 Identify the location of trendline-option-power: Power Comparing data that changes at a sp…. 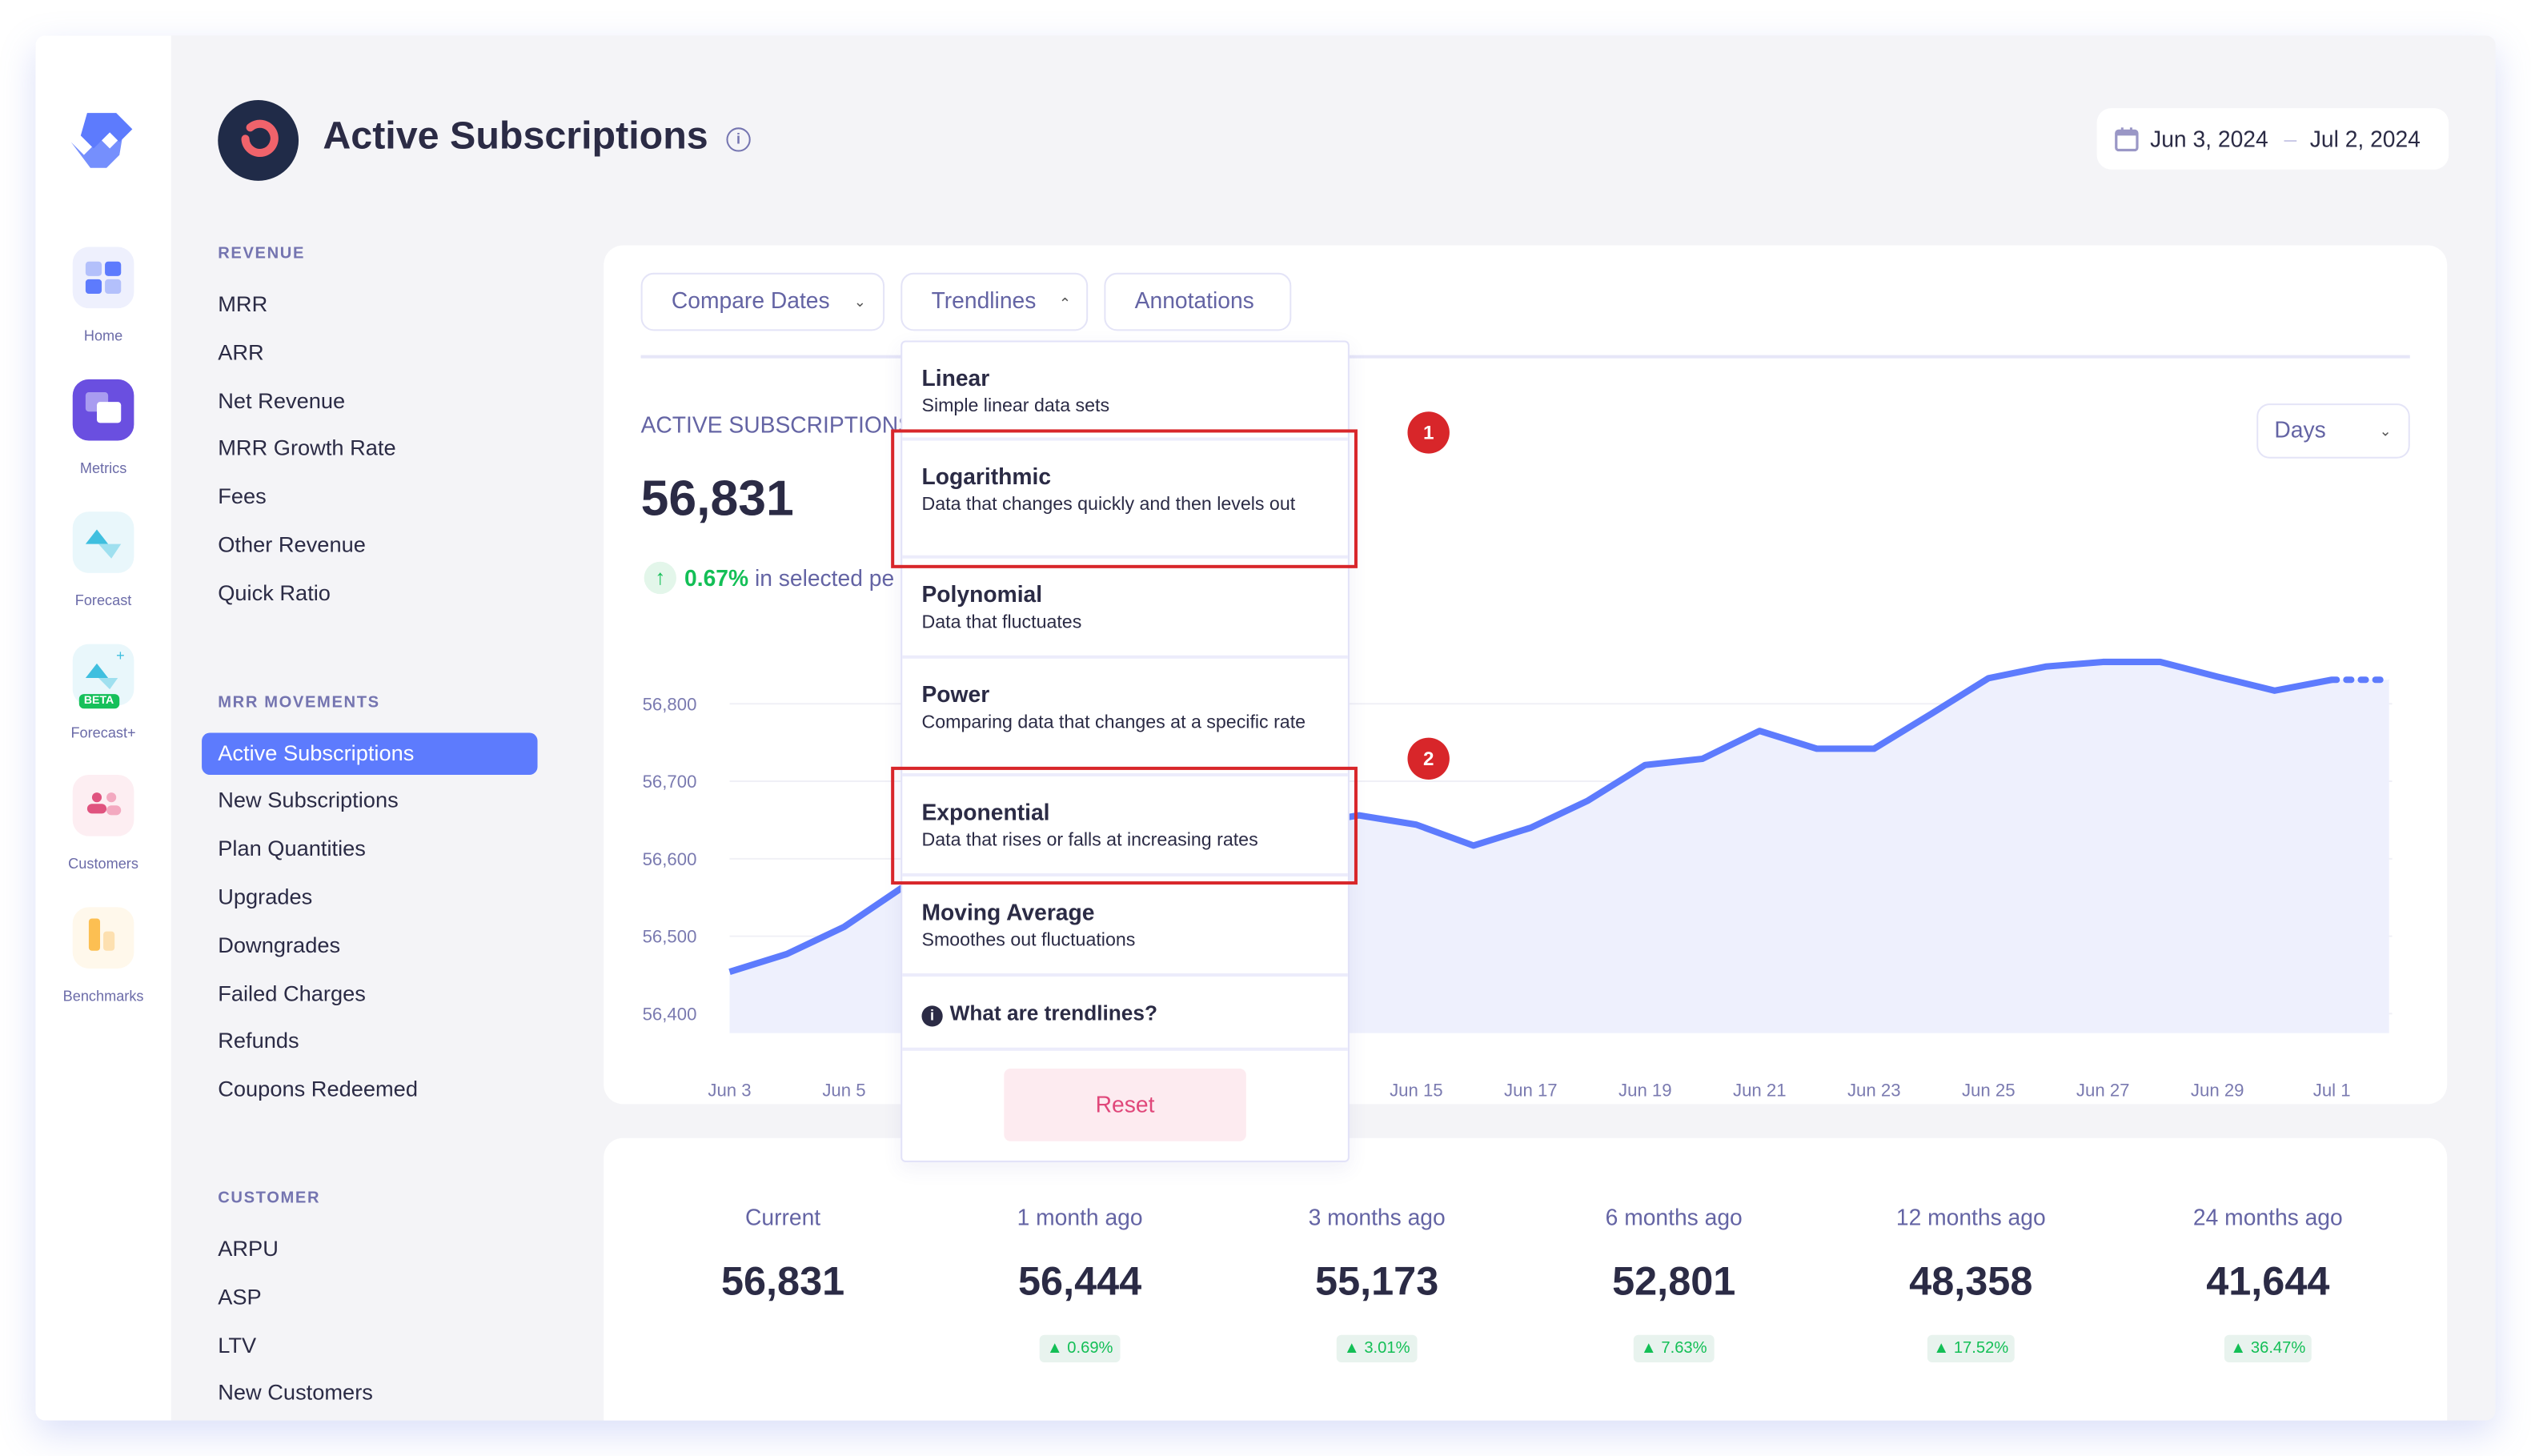
(1125, 717).